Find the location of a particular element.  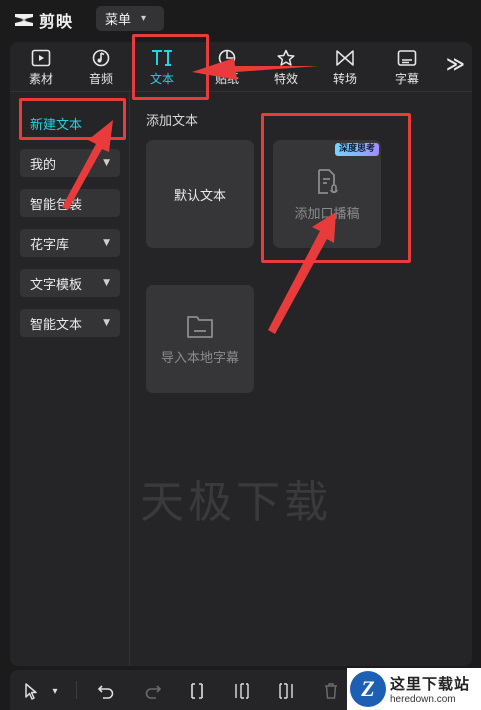

tab-label: 文本 is located at coordinates (161, 79).